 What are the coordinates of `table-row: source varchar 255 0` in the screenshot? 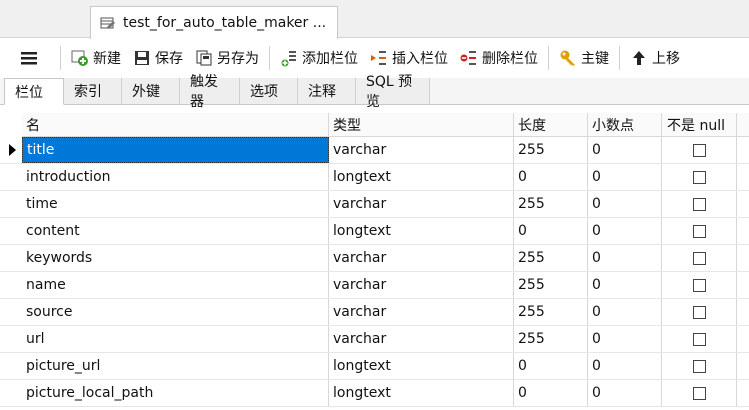 It's located at (374, 312).